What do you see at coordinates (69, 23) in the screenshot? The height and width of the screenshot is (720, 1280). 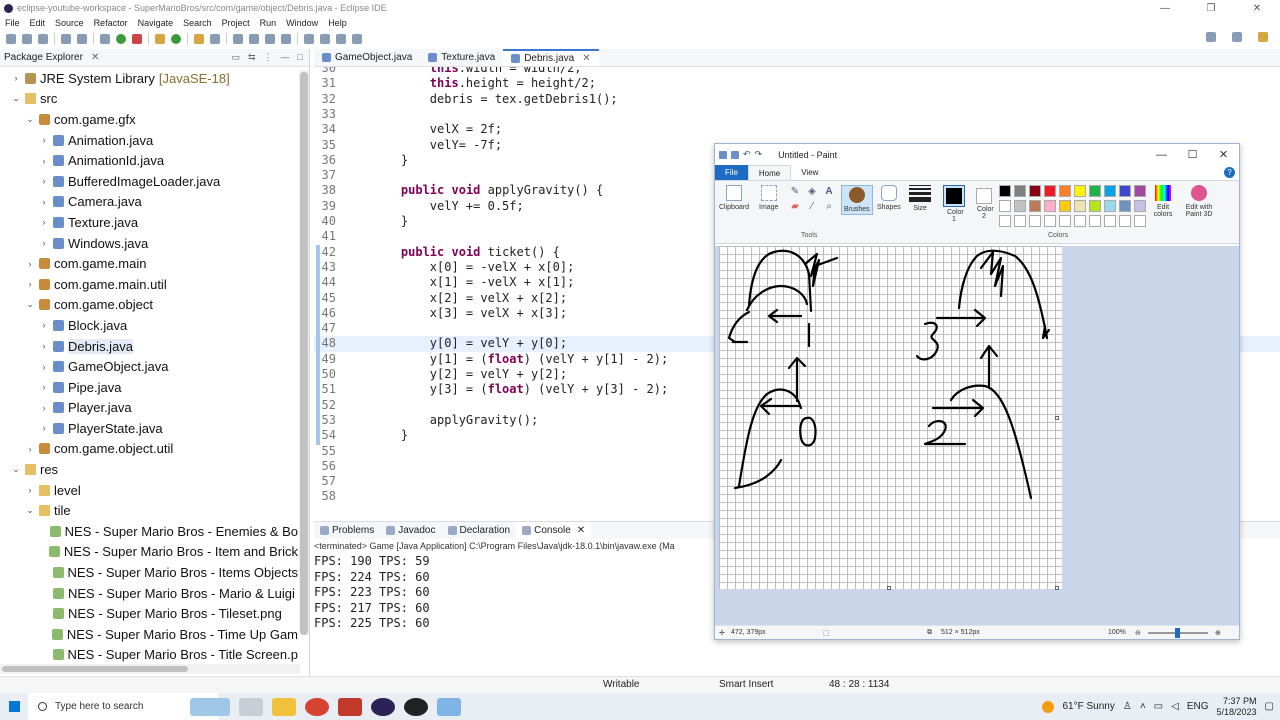 I see `menu-item-source: Source` at bounding box center [69, 23].